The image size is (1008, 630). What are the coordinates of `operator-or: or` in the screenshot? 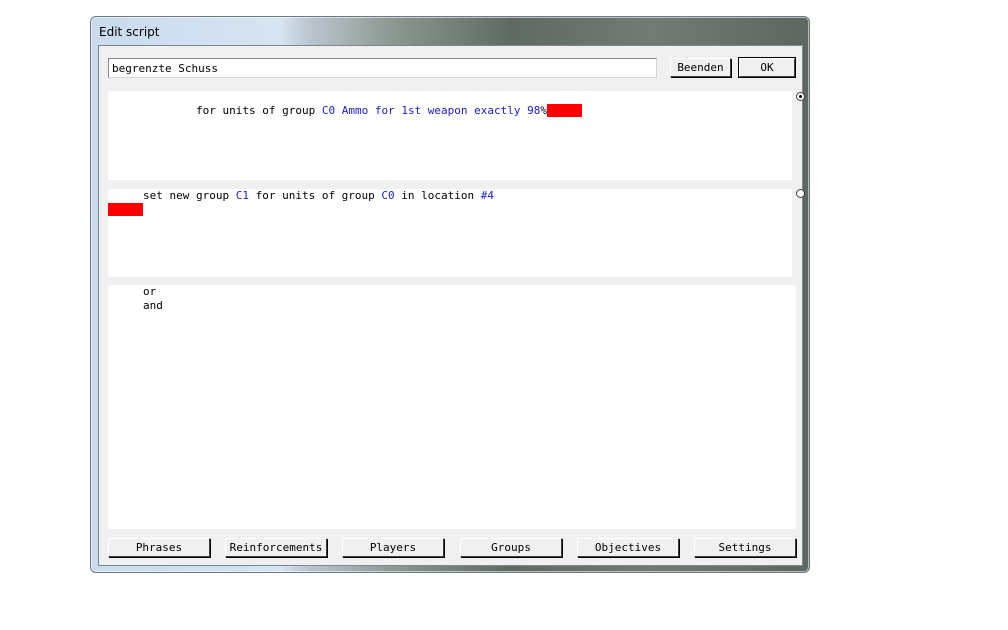 It's located at (149, 291).